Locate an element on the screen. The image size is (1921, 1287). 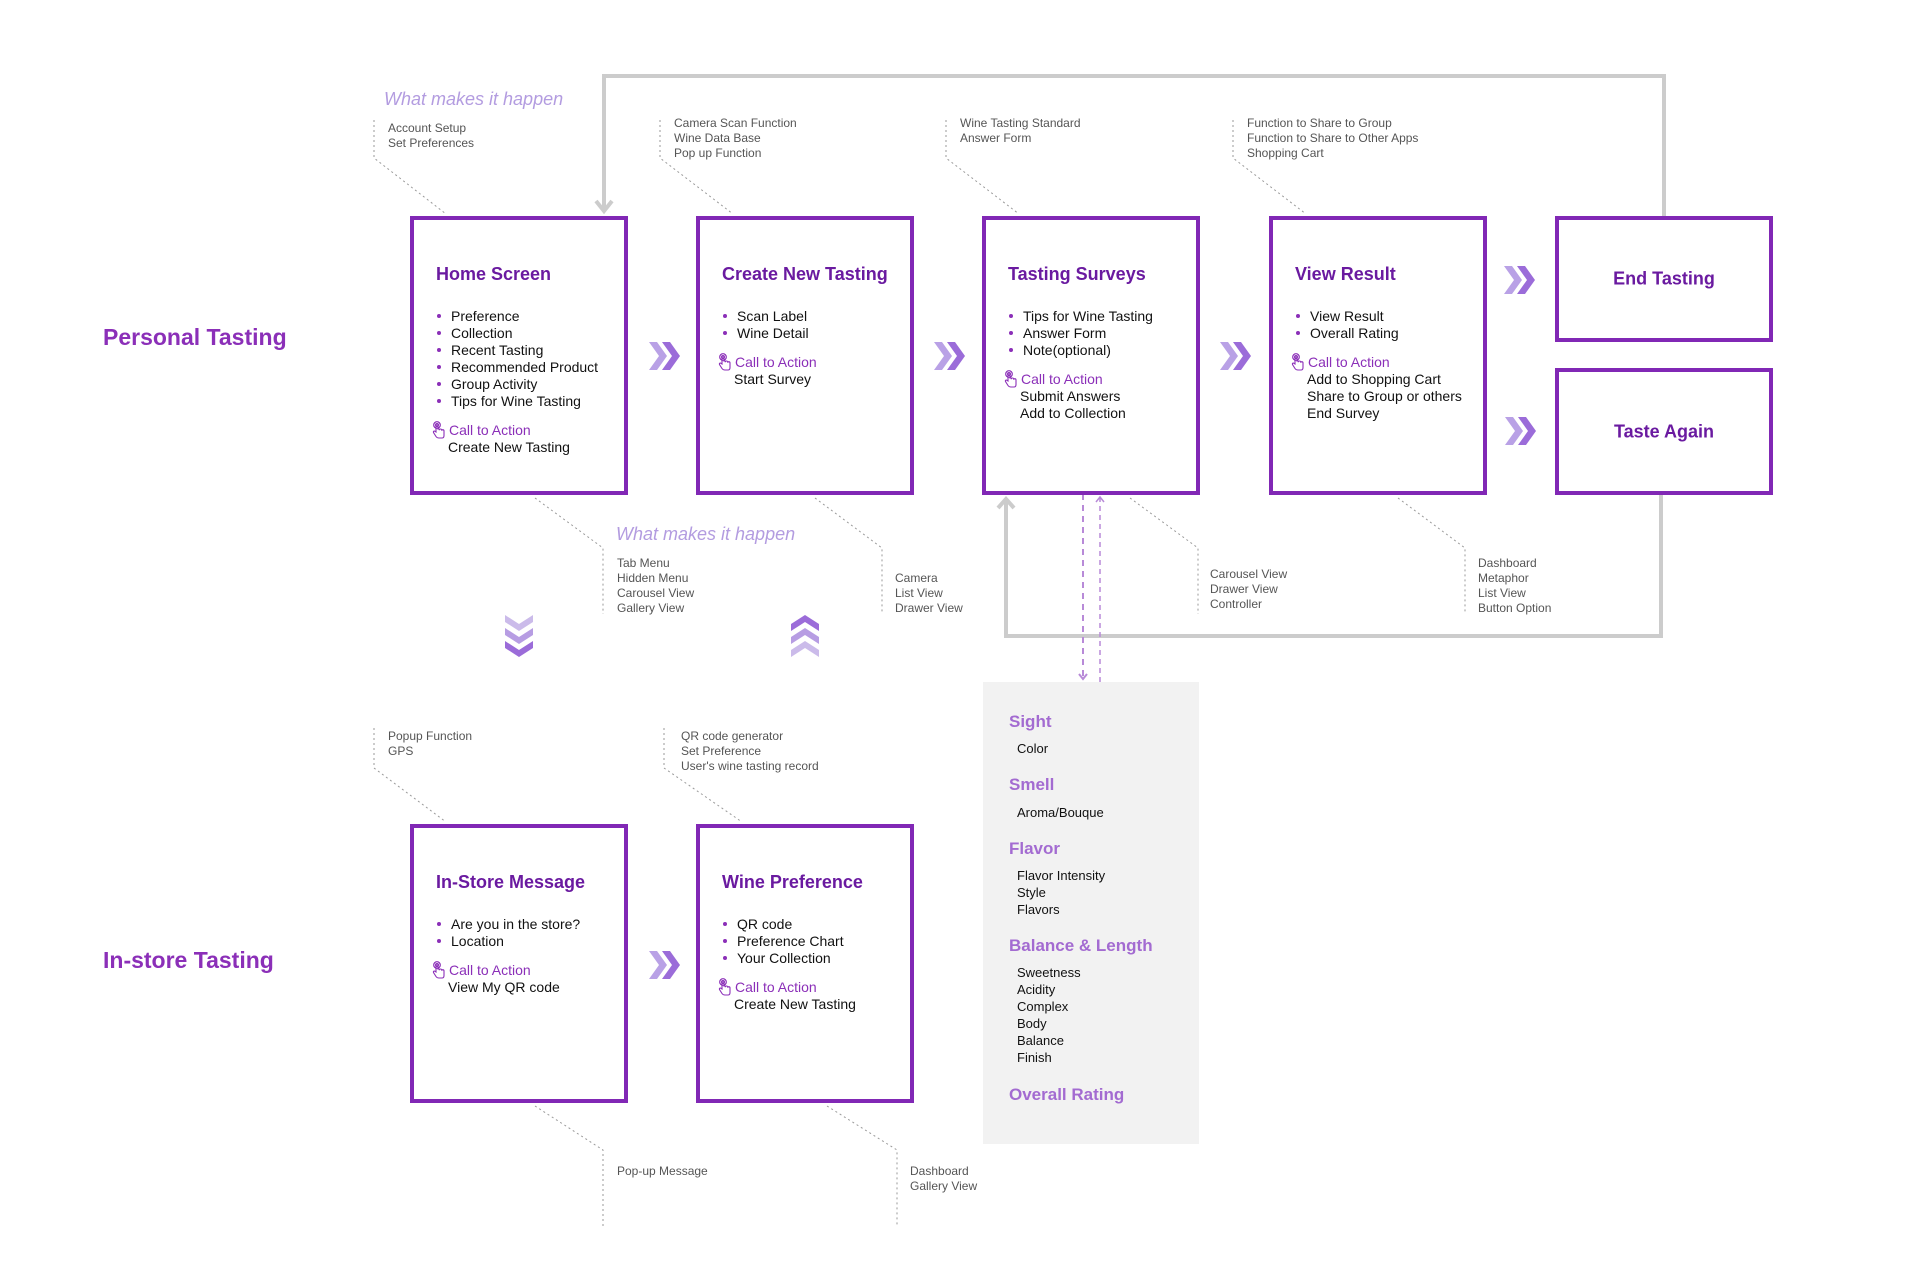
leader-home-bottom is located at coordinates (569, 555).